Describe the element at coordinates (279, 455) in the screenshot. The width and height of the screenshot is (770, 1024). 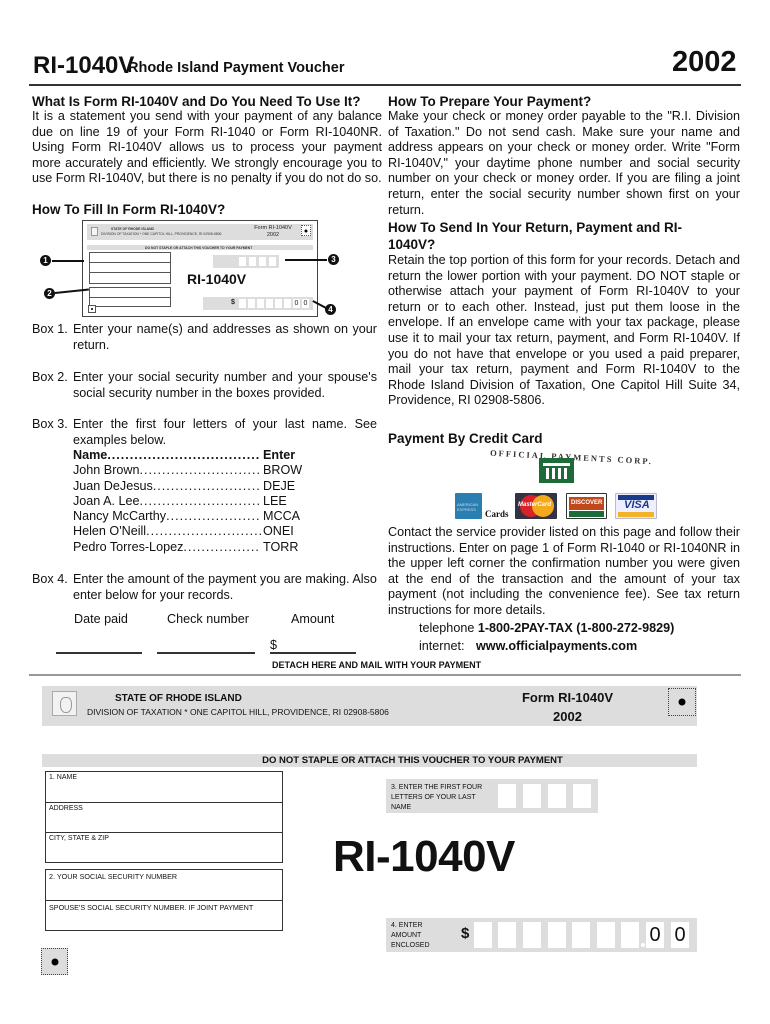
I see `column-enter: Enter` at that location.